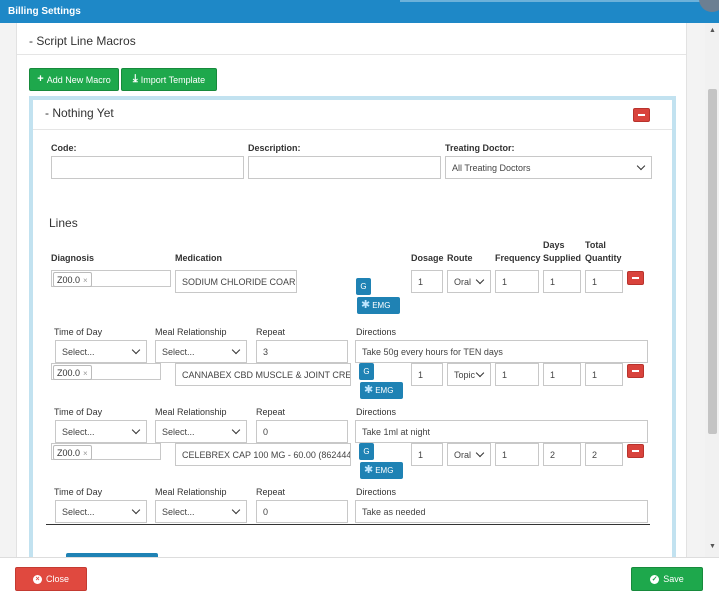  I want to click on medication-input: CELEBREX CAP 100 MG - 60.00 (862444012), so click(263, 454).